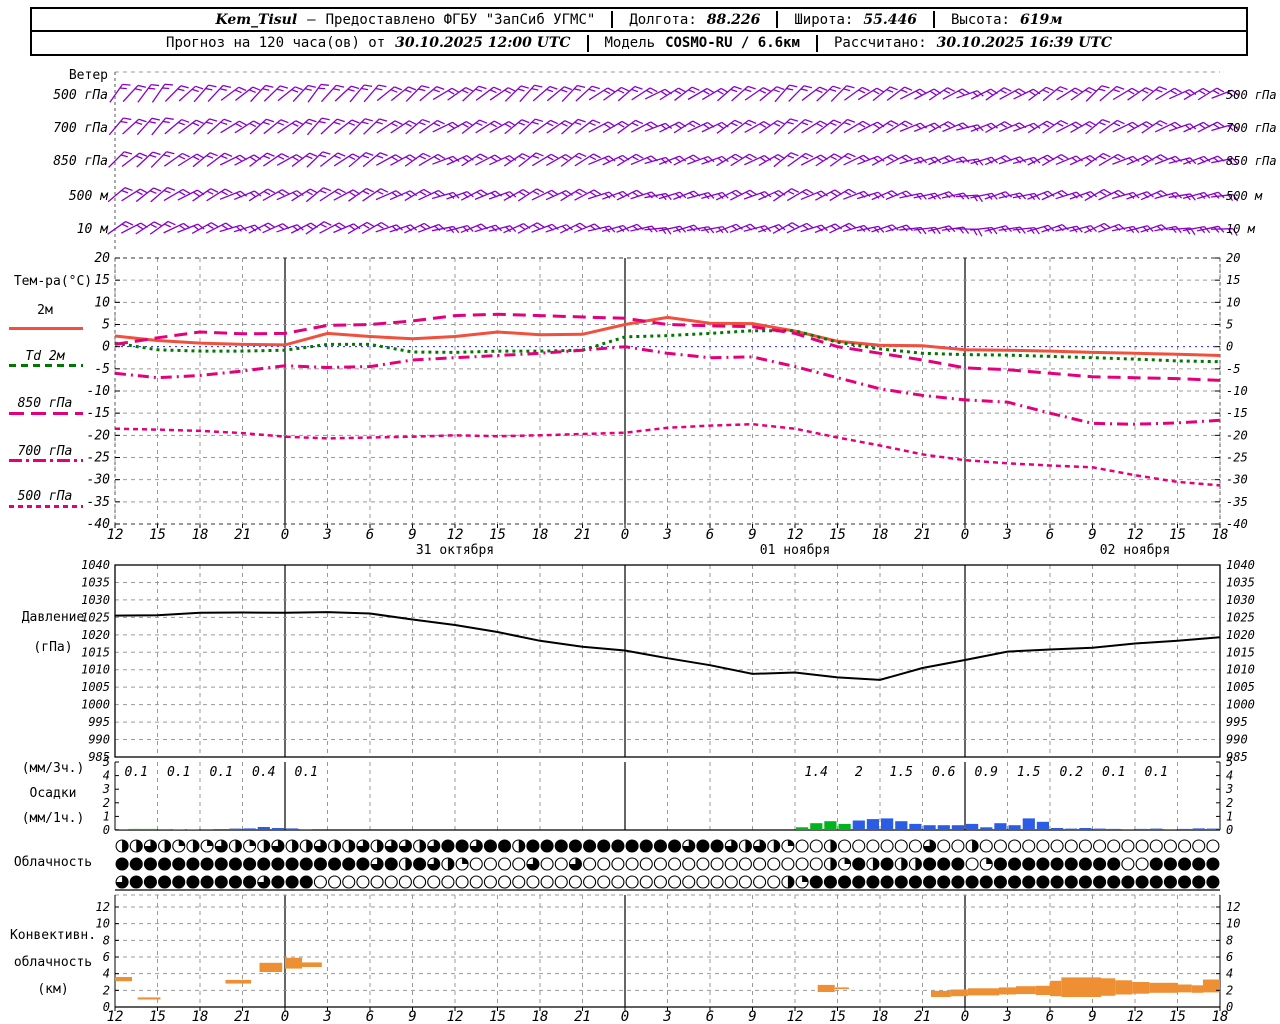 The width and height of the screenshot is (1280, 1024). Describe the element at coordinates (311, 19) in the screenshot. I see `header-dash: —` at that location.